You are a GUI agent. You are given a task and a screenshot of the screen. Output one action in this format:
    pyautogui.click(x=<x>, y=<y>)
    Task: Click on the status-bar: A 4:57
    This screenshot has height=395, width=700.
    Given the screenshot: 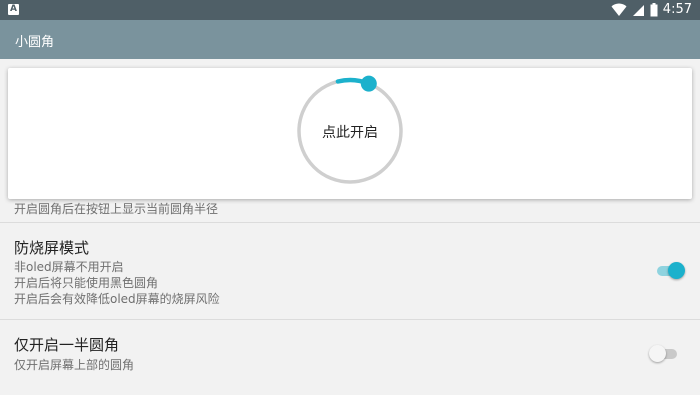 What is the action you would take?
    pyautogui.click(x=350, y=10)
    